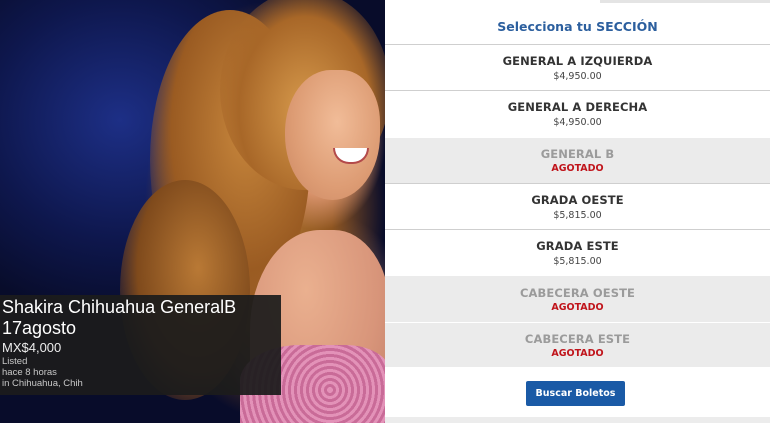  I want to click on section-name: GRADA OESTE, so click(577, 199).